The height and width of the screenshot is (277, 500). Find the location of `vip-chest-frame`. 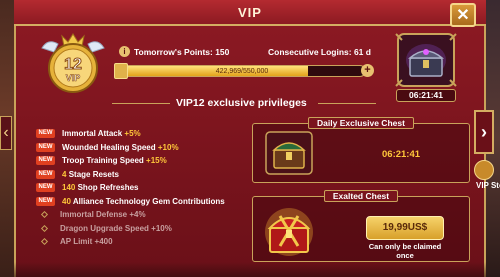

vip-chest-frame is located at coordinates (426, 60).